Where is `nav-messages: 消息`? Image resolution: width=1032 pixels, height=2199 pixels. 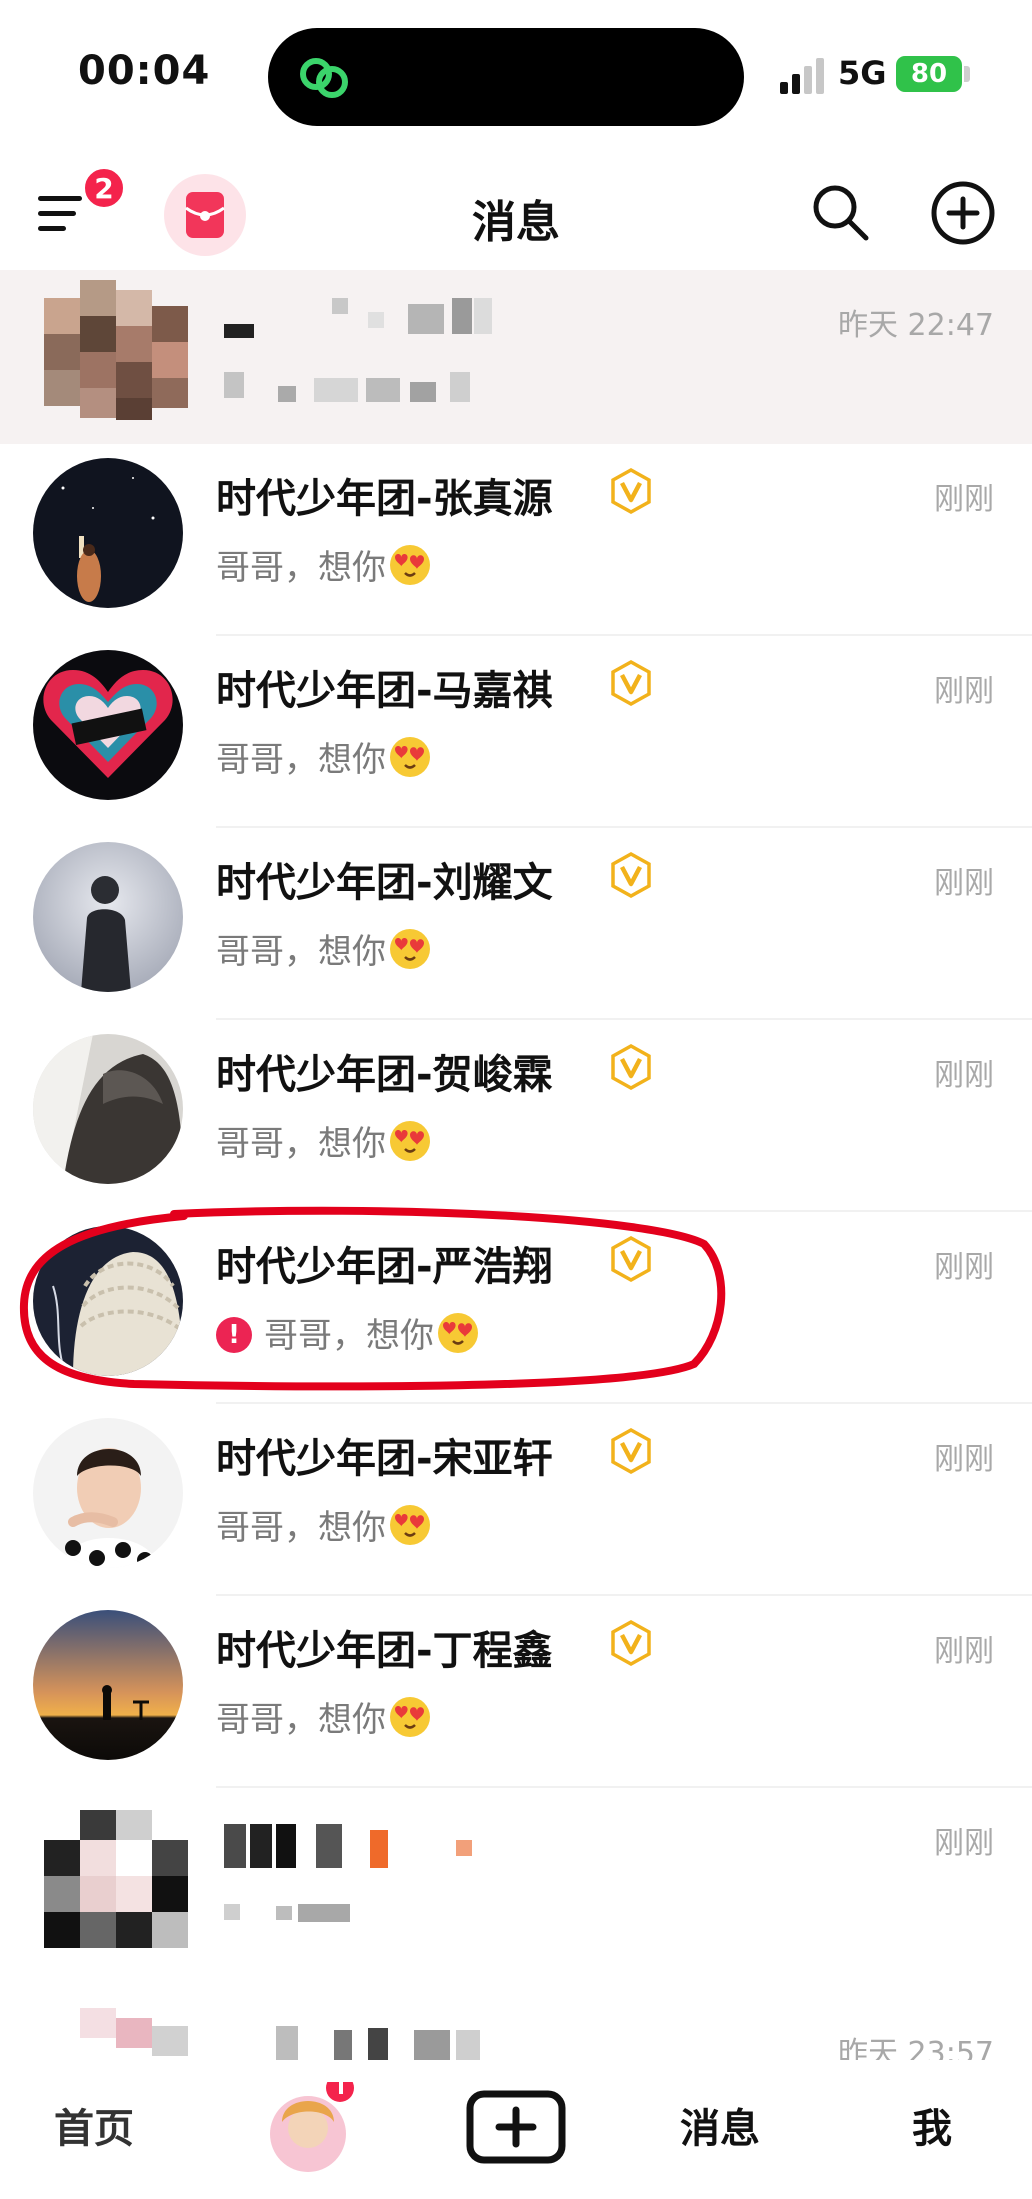
nav-messages: 消息 is located at coordinates (720, 2125).